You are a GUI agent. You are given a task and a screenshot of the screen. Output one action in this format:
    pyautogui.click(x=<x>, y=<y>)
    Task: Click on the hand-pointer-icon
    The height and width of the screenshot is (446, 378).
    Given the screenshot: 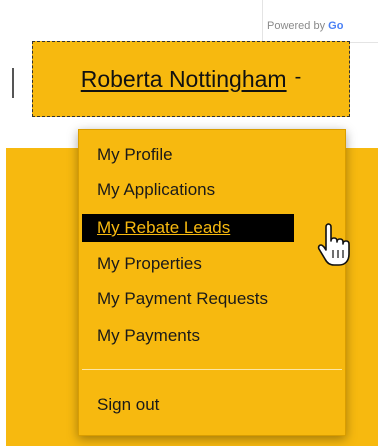 What is the action you would take?
    pyautogui.click(x=333, y=244)
    